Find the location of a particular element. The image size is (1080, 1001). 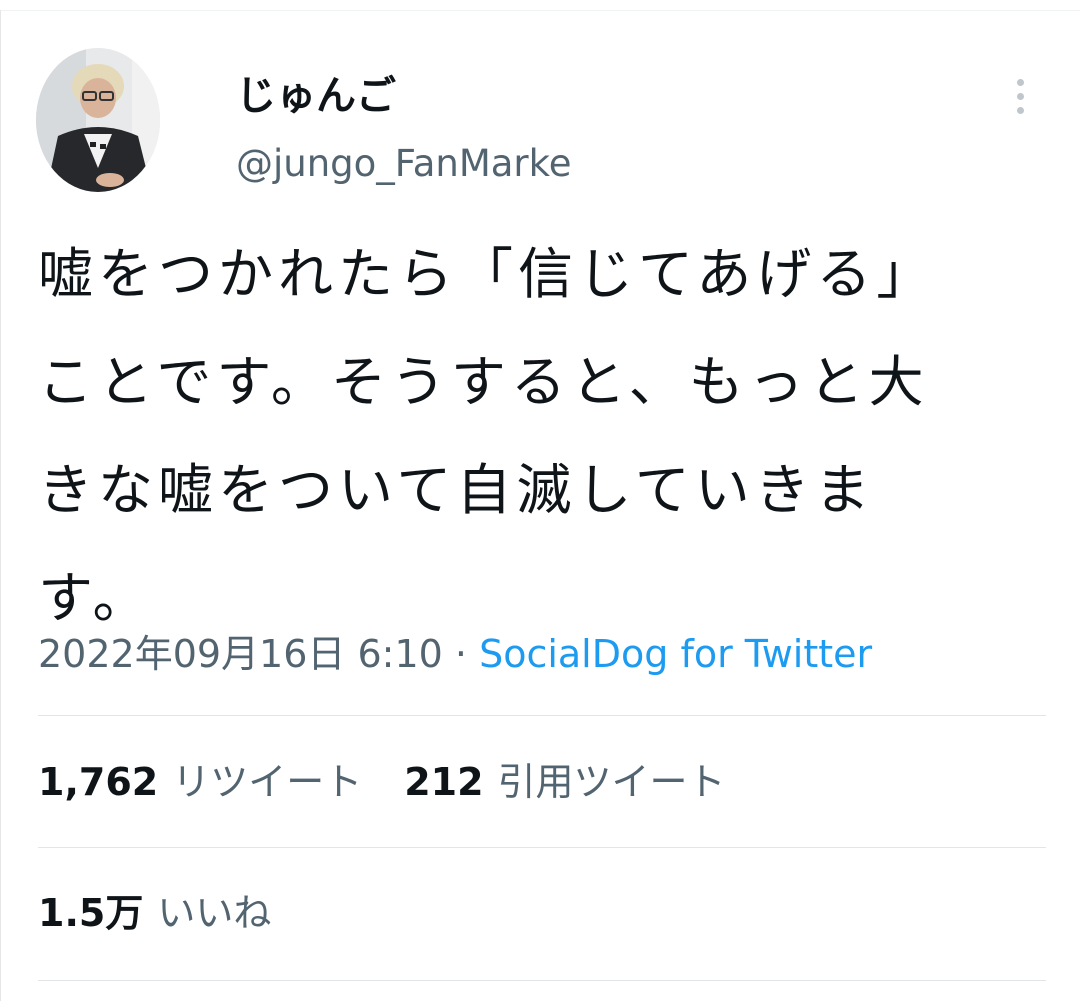

tweet-timestamp: 2022年09月16日 6:10 is located at coordinates (240, 654).